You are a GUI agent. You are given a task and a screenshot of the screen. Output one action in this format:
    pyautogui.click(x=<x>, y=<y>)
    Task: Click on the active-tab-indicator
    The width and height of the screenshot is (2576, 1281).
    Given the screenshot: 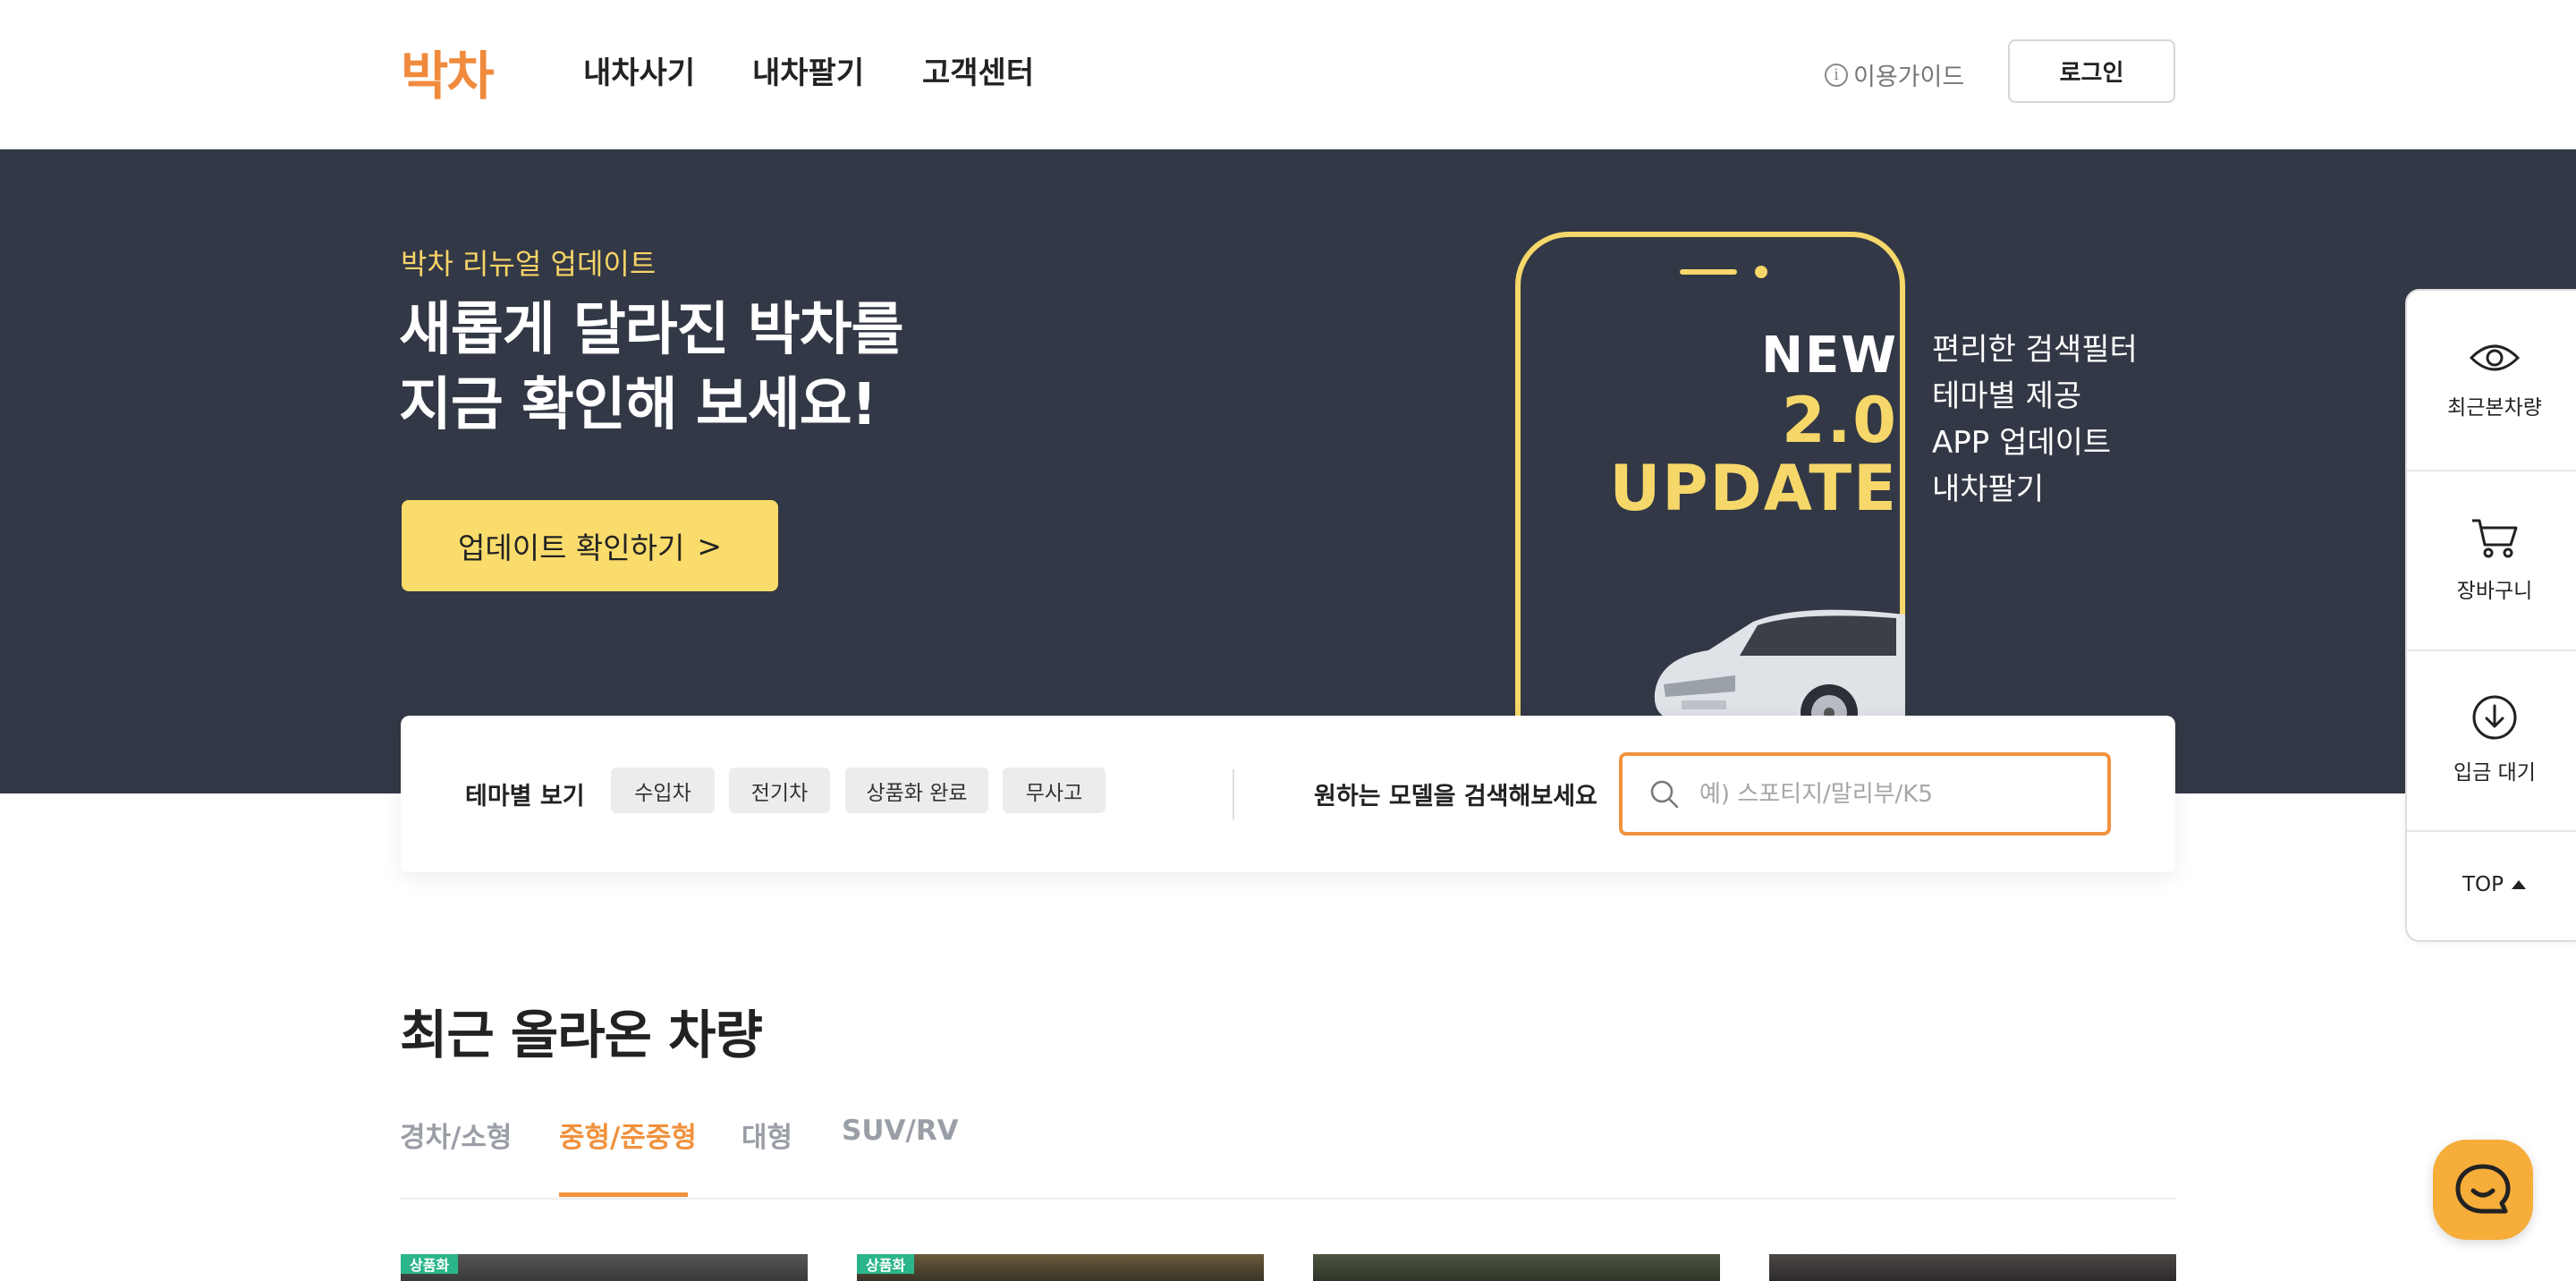 What is the action you would take?
    pyautogui.click(x=623, y=1194)
    